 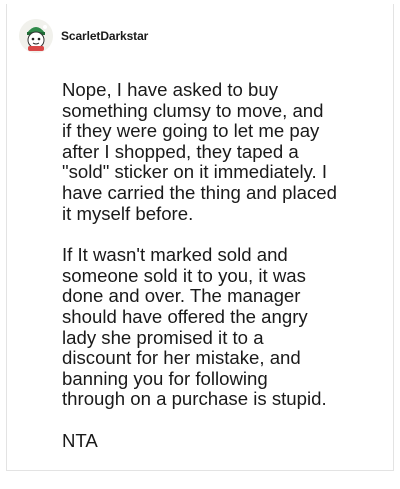 I want to click on bottom-divider, so click(x=200, y=470).